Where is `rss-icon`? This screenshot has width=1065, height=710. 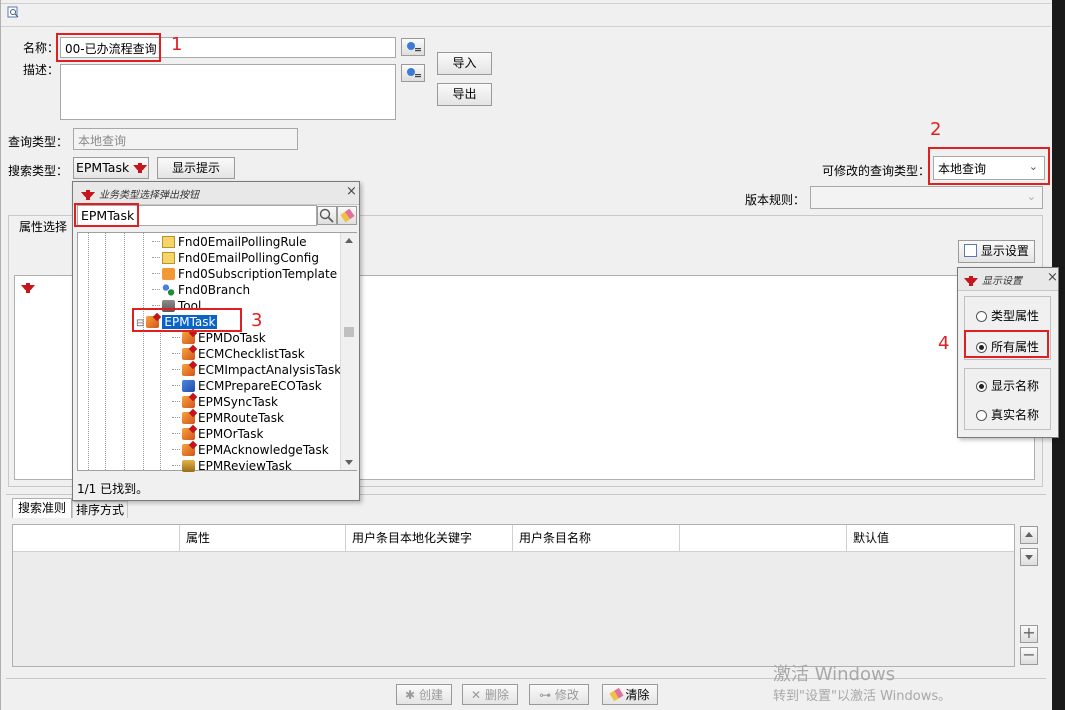
rss-icon is located at coordinates (168, 274).